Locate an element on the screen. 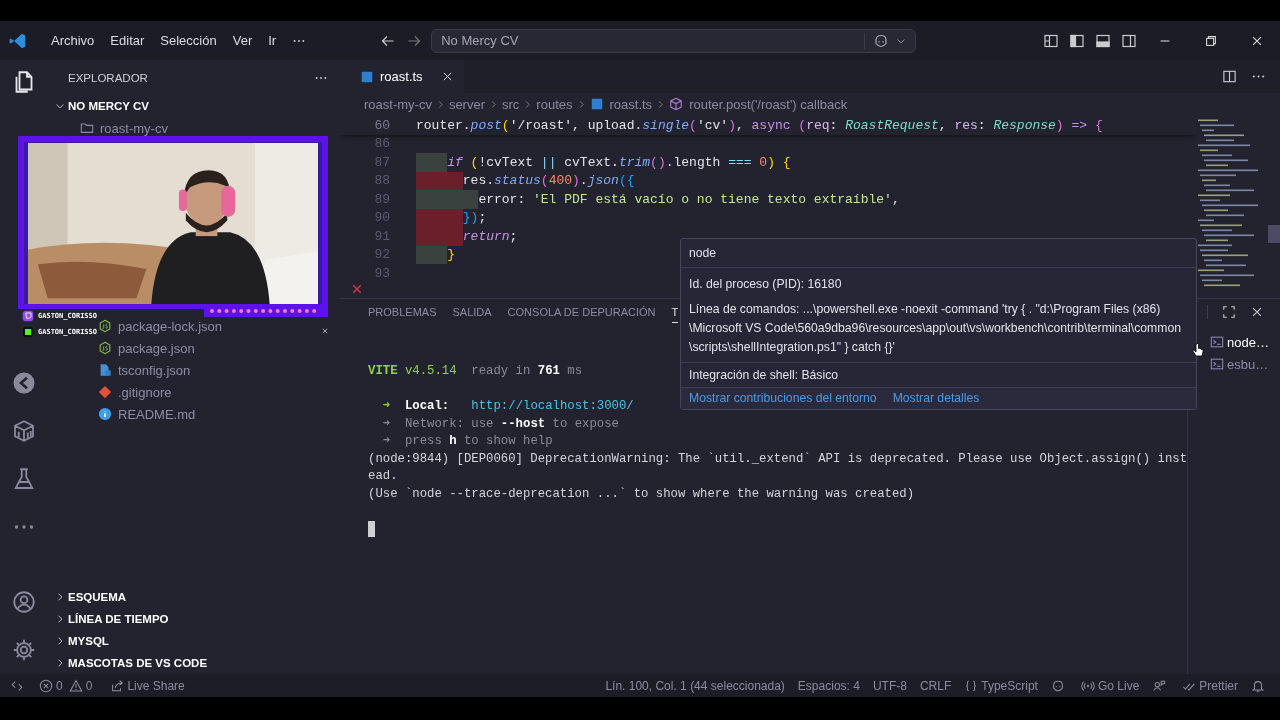 The width and height of the screenshot is (1280, 720). panel-tab: CONSOLA DE DEPURACIÓN is located at coordinates (581, 312).